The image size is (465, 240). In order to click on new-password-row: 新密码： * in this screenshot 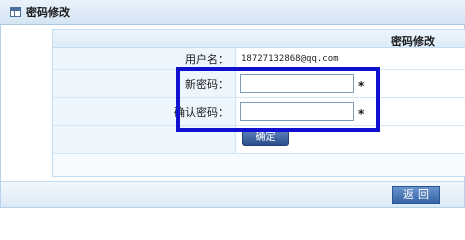, I will do `click(259, 84)`.